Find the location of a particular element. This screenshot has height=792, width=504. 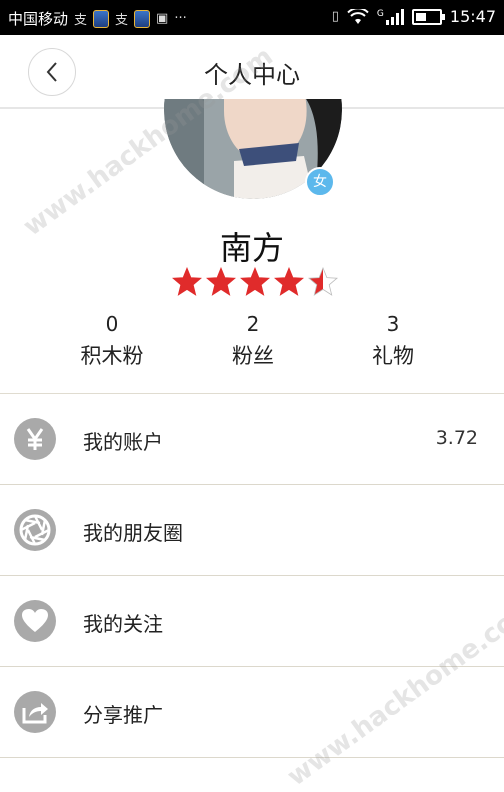

heart-icon is located at coordinates (35, 621).